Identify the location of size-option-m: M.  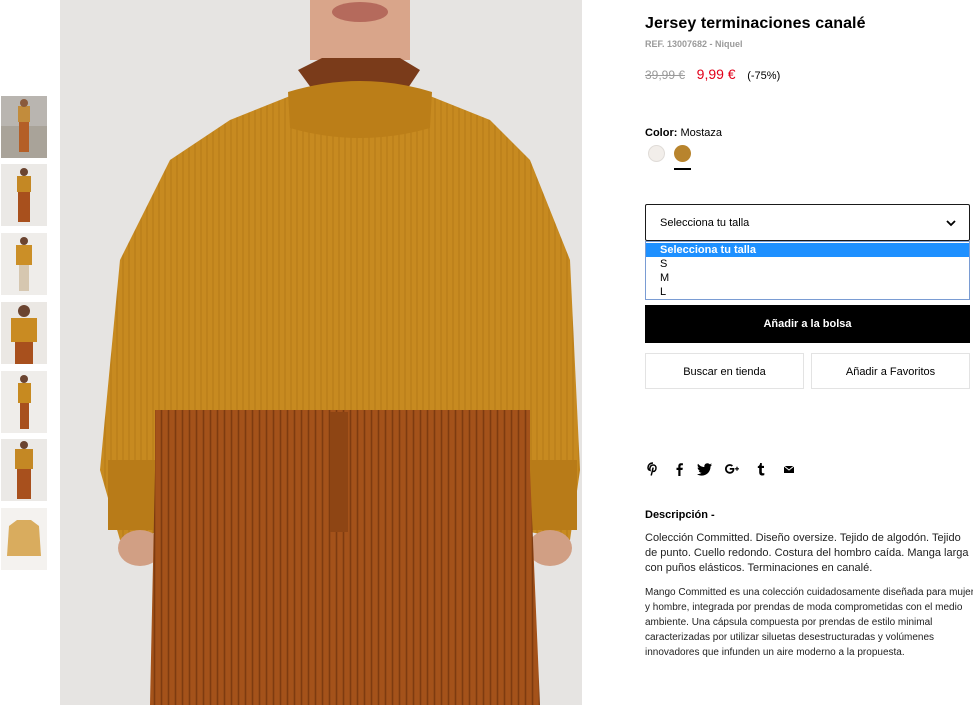
(807, 278).